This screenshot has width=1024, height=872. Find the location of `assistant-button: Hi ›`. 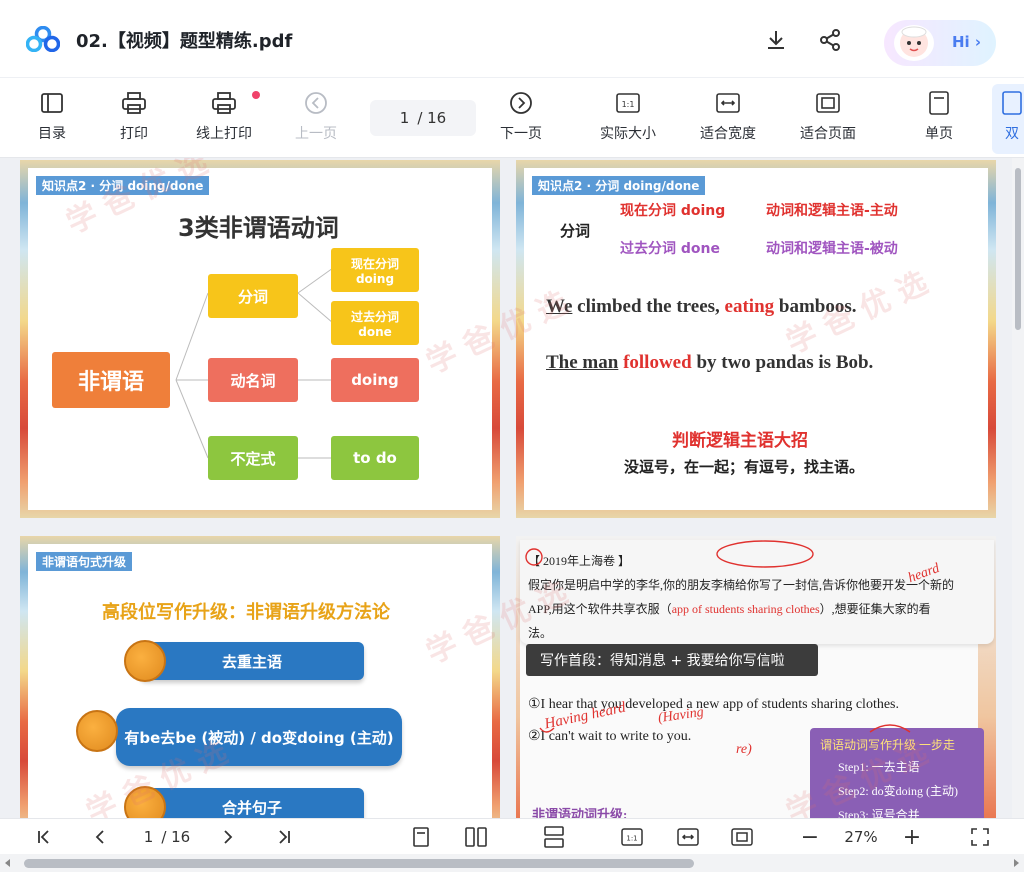

assistant-button: Hi › is located at coordinates (940, 43).